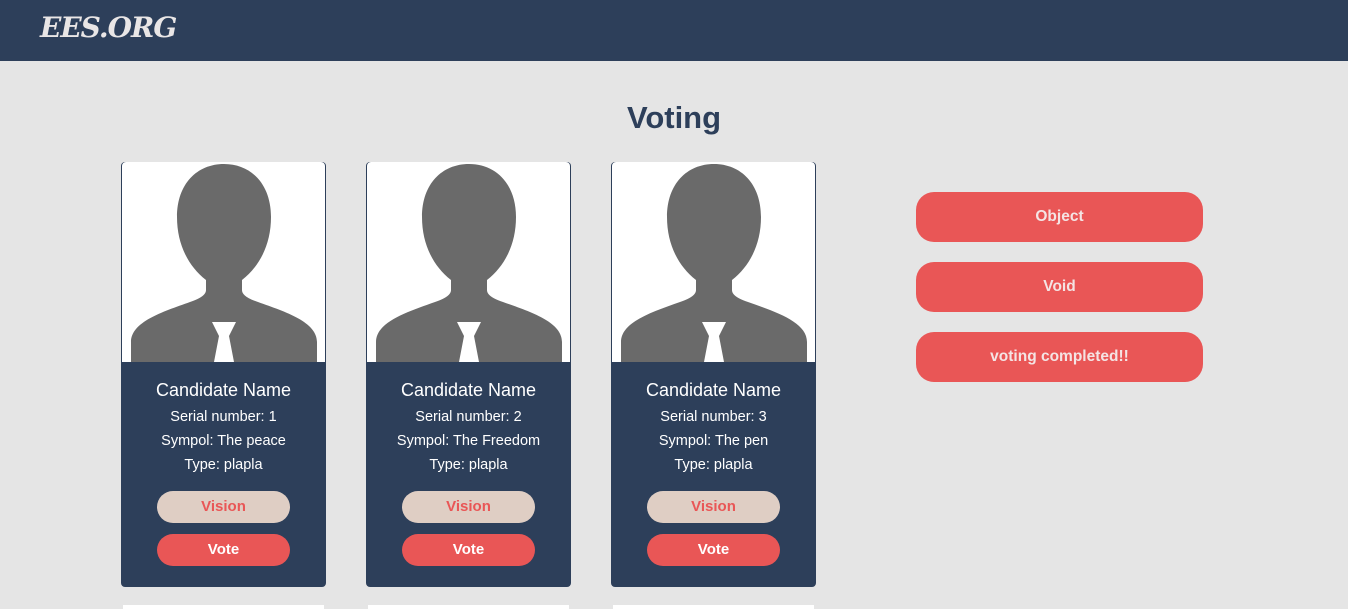 This screenshot has height=609, width=1348. Describe the element at coordinates (713, 417) in the screenshot. I see `candidate-serial: Serial number: 3` at that location.